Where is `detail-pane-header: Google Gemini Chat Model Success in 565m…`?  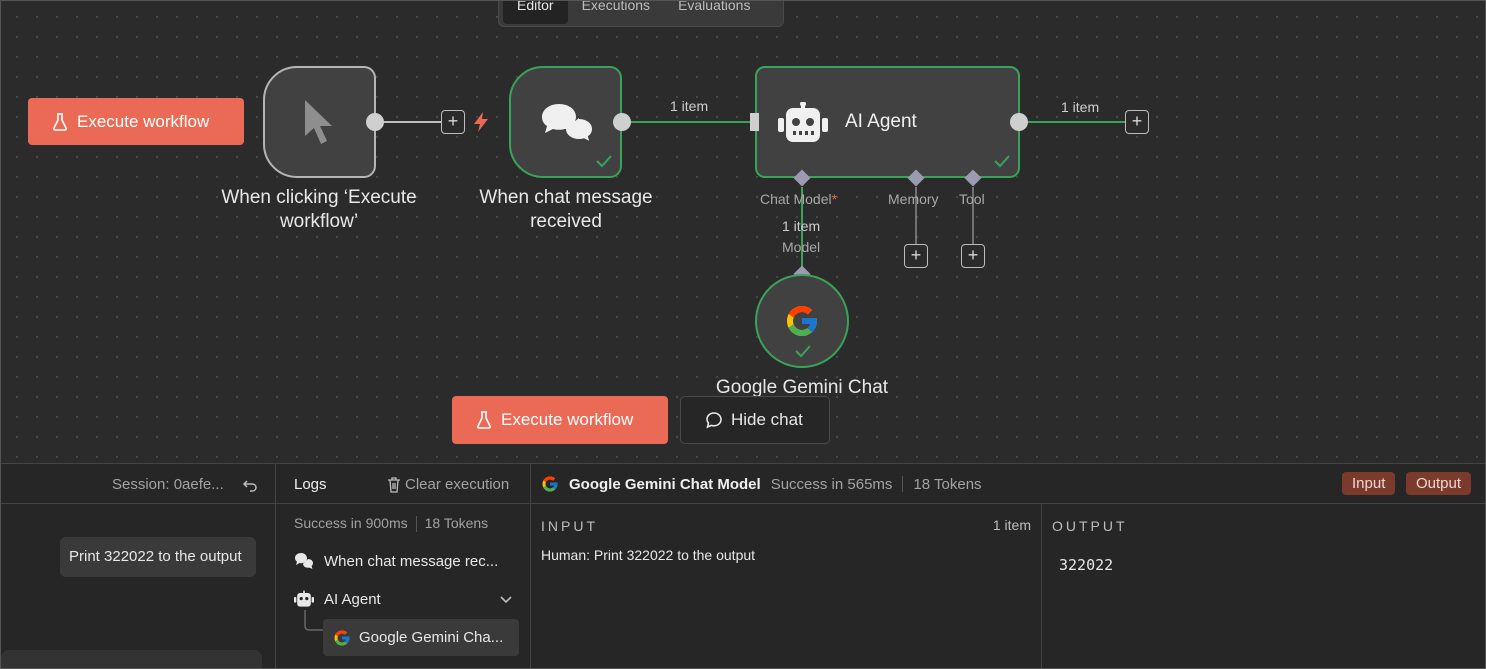
detail-pane-header: Google Gemini Chat Model Success in 565m… is located at coordinates (1008, 484).